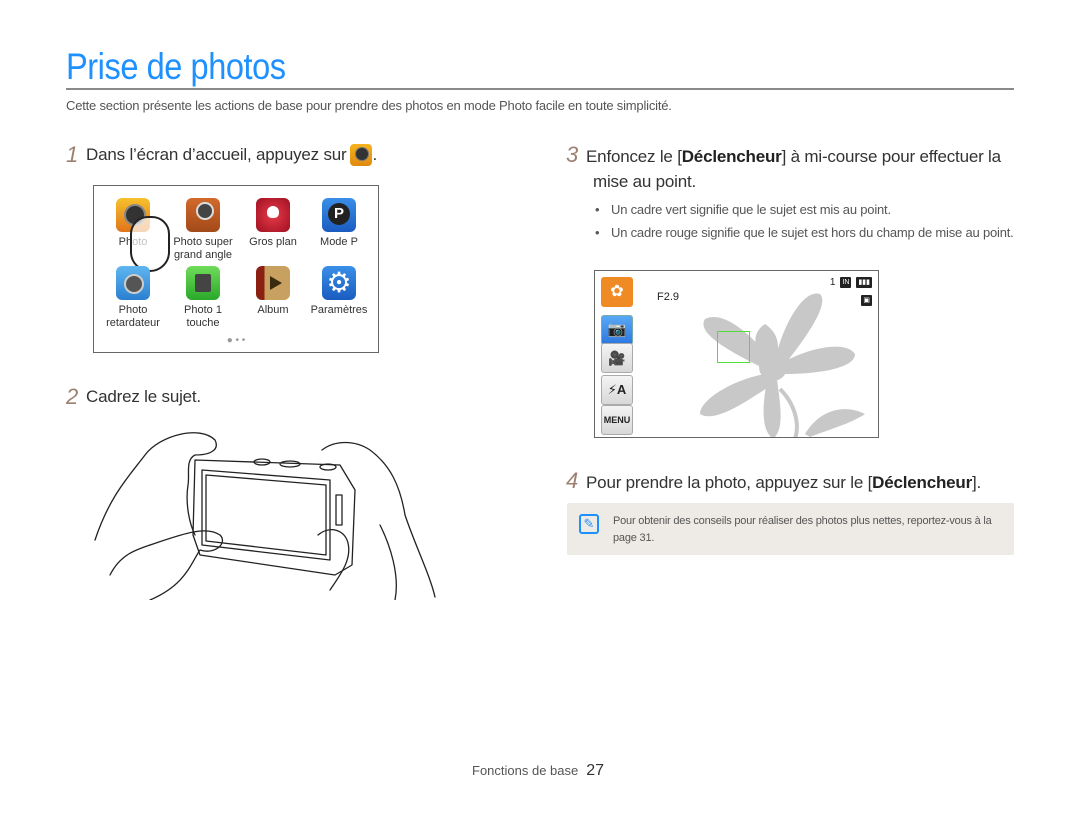  Describe the element at coordinates (617, 390) in the screenshot. I see `flash-auto-button: ⚡A` at that location.